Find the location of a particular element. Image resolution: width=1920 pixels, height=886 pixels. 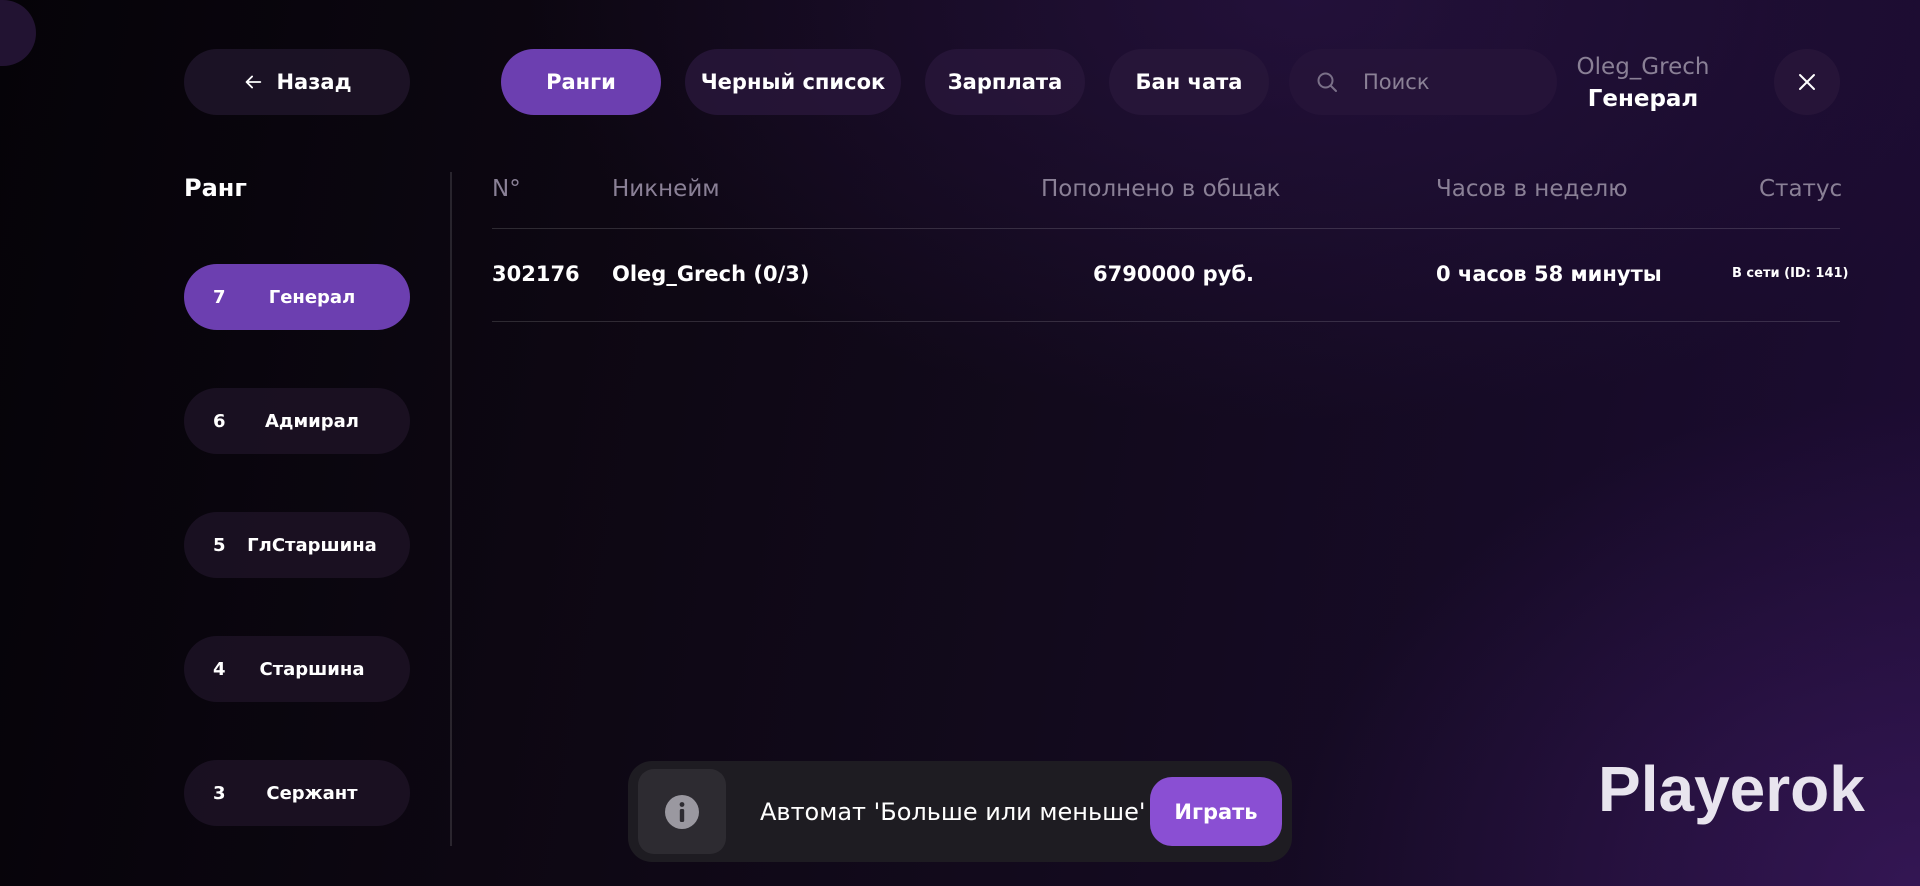

rank-number: 4 is located at coordinates (219, 669).